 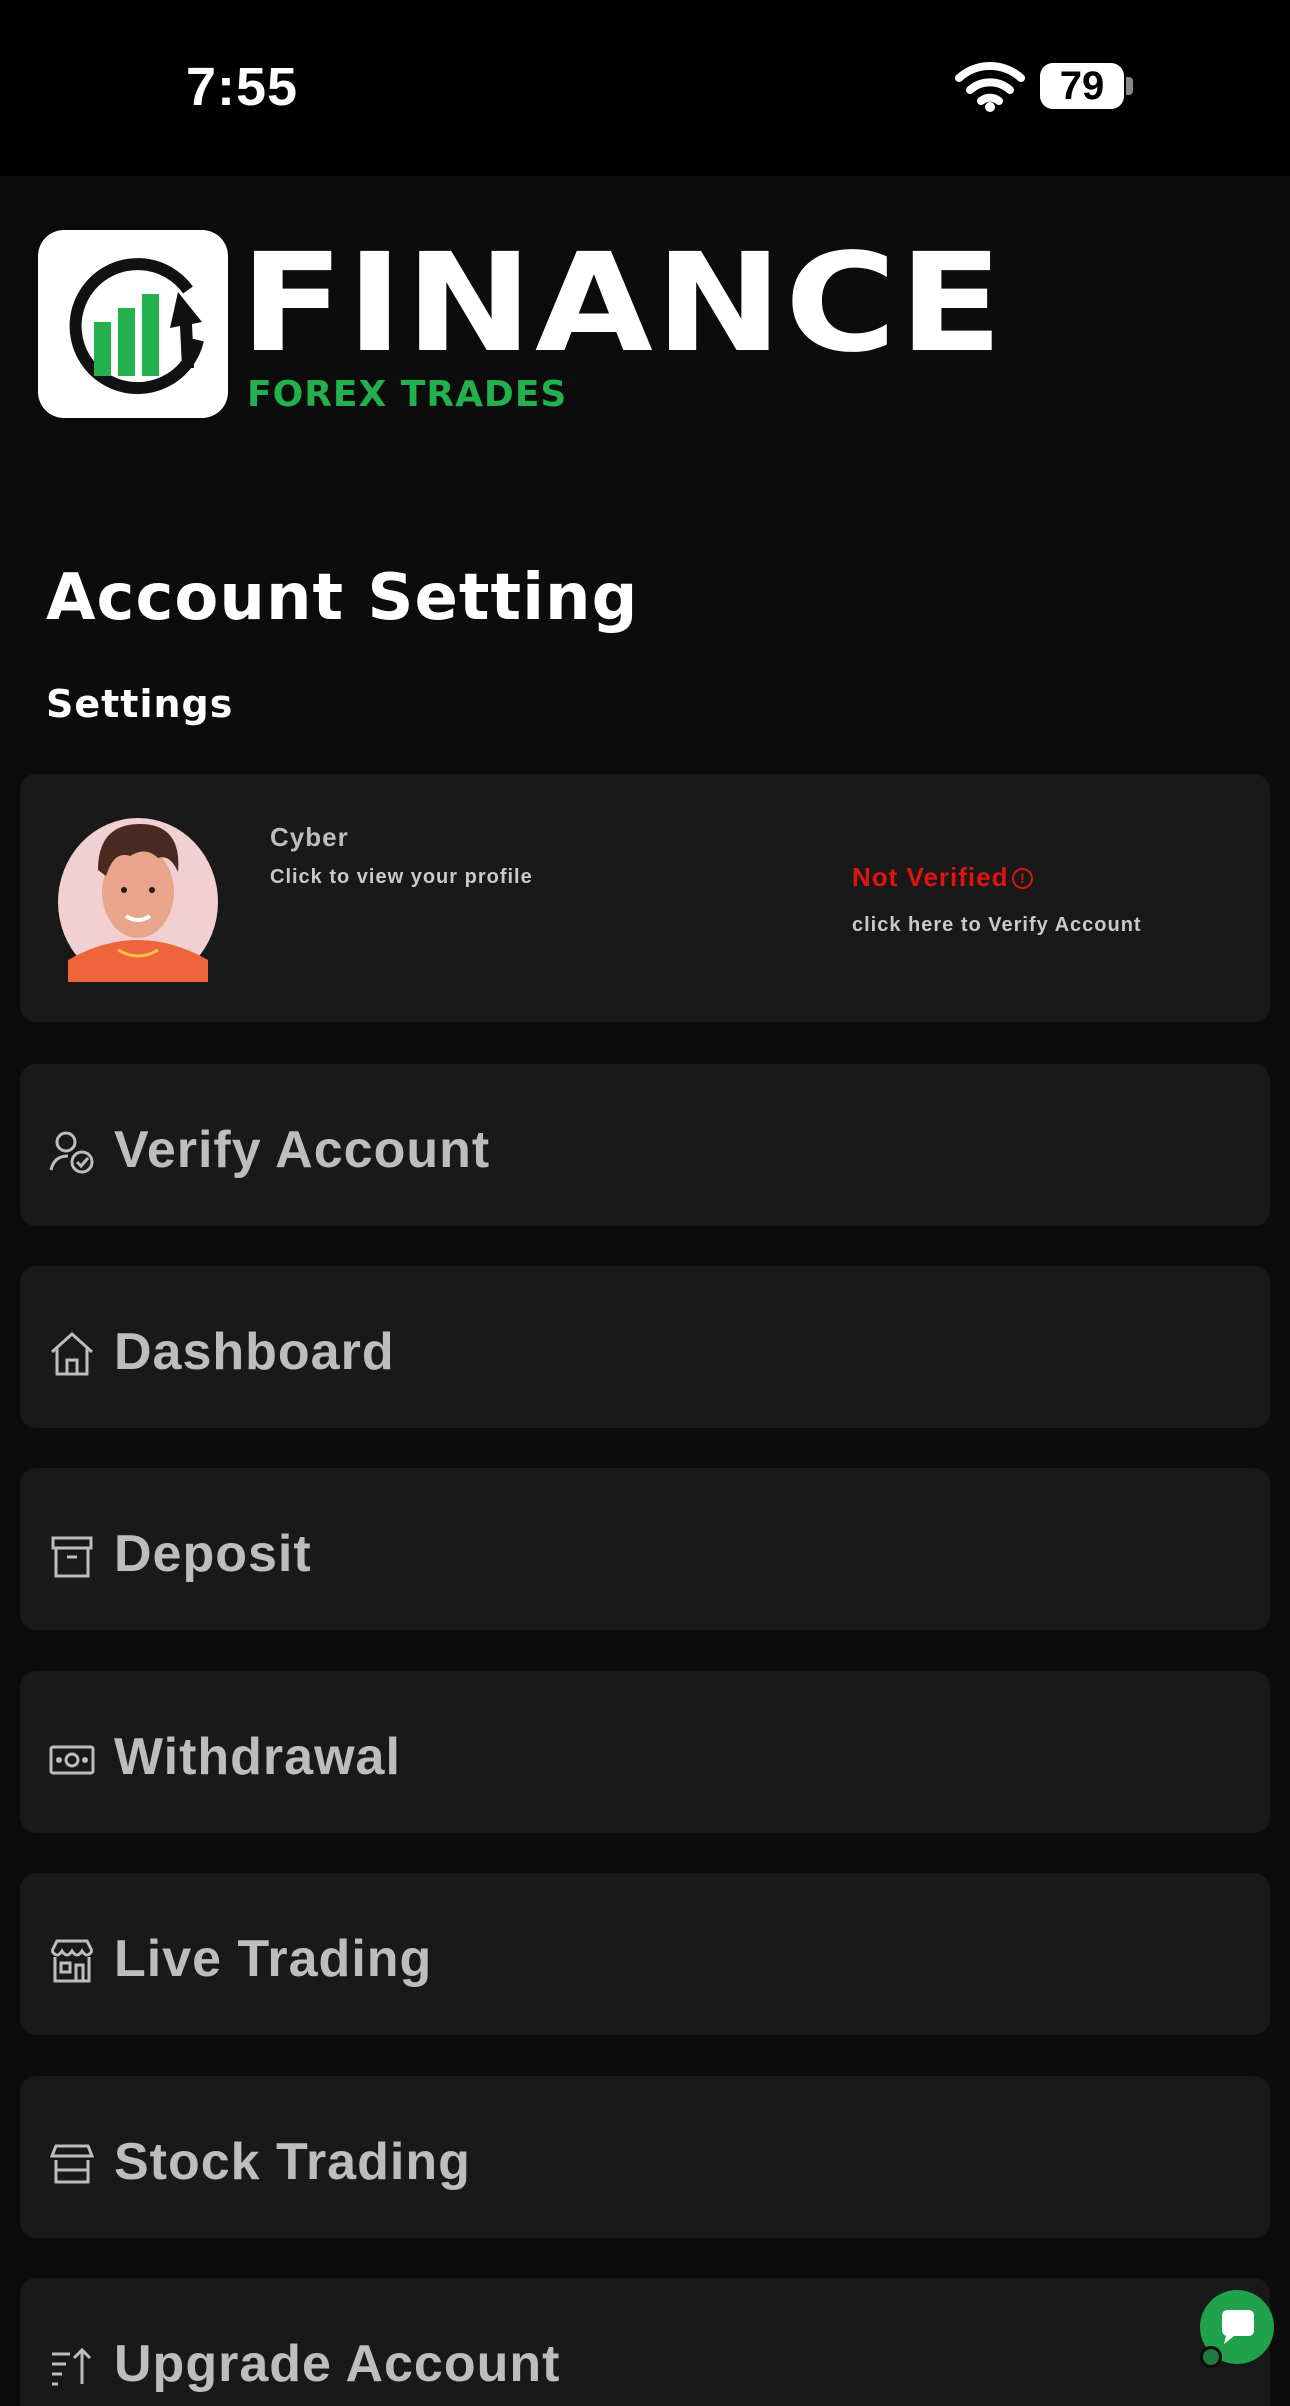 I want to click on alert-circle-icon: !, so click(x=1023, y=878).